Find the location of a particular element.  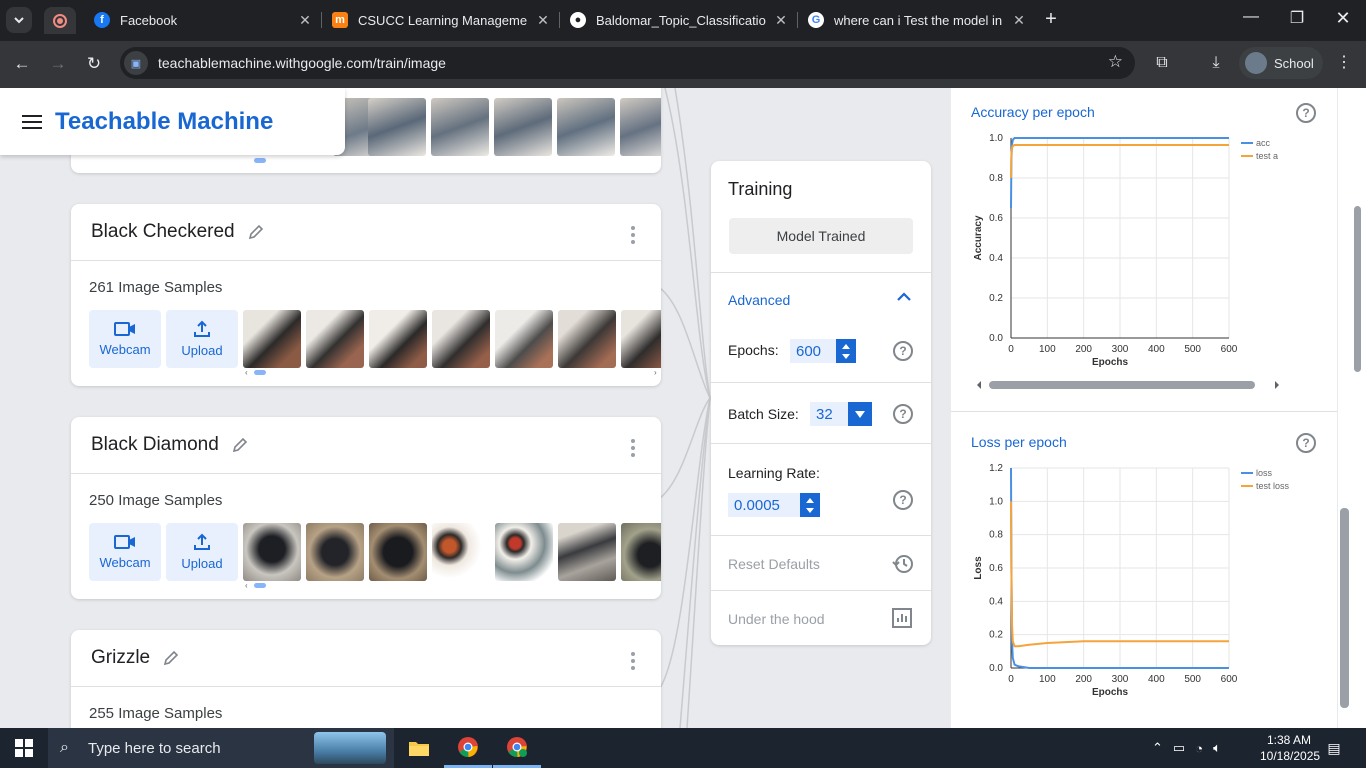

battery-icon: ▭ is located at coordinates (1179, 748).